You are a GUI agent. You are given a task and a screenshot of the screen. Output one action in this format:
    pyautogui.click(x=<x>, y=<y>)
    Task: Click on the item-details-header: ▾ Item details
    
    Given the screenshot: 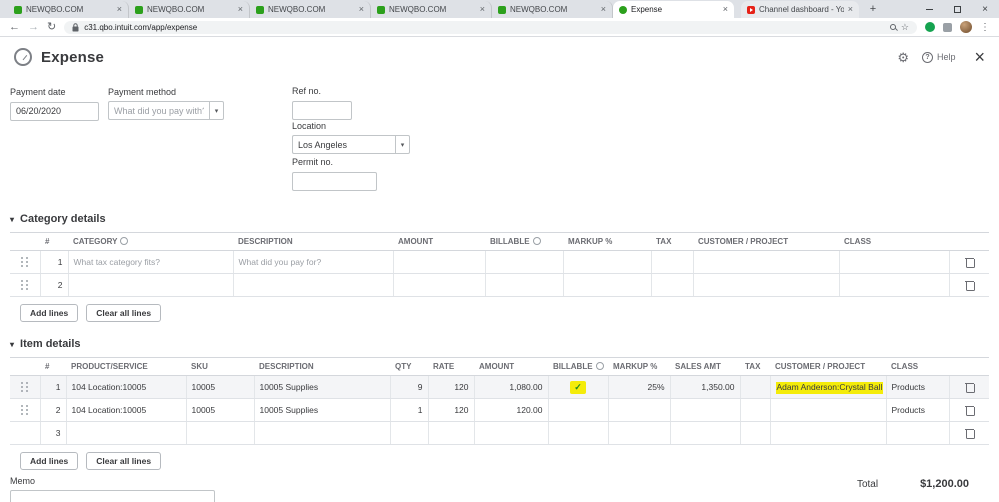 What is the action you would take?
    pyautogui.click(x=504, y=344)
    